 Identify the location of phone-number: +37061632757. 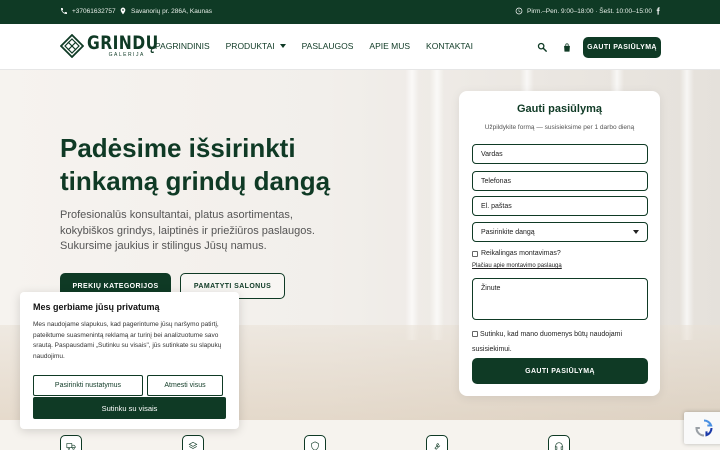
(94, 11).